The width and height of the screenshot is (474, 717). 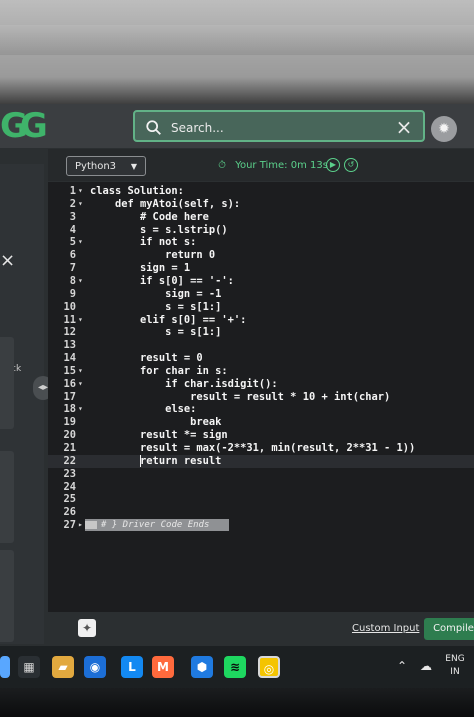 What do you see at coordinates (133, 166) in the screenshot?
I see `chevron-down-icon: ▼` at bounding box center [133, 166].